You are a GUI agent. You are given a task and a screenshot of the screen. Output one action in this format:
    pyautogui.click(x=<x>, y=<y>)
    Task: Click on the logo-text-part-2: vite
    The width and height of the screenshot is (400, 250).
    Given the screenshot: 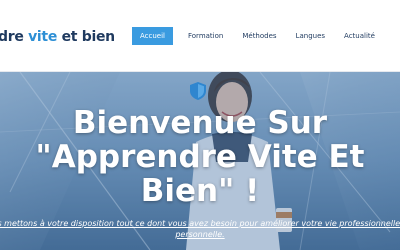 What is the action you would take?
    pyautogui.click(x=43, y=37)
    